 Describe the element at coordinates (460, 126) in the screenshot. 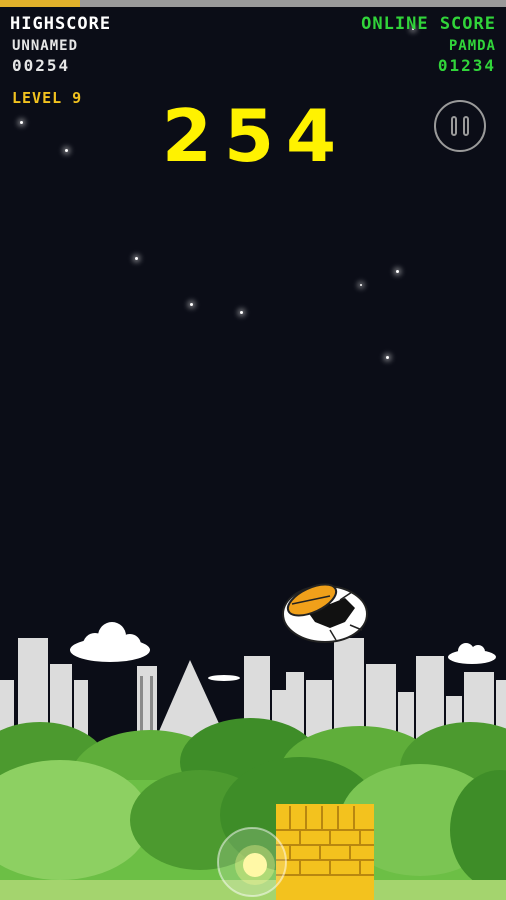

I see `pause-button` at that location.